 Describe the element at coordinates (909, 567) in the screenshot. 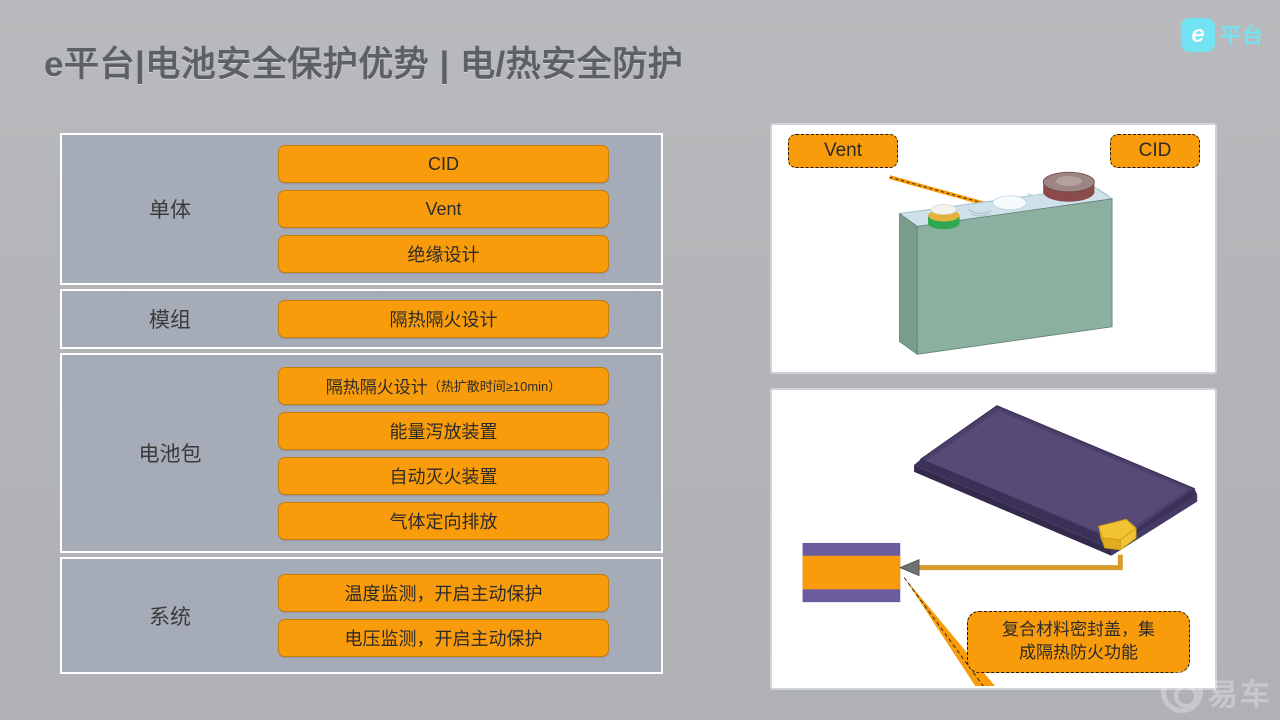

I see `section-connector-arrowhead` at that location.